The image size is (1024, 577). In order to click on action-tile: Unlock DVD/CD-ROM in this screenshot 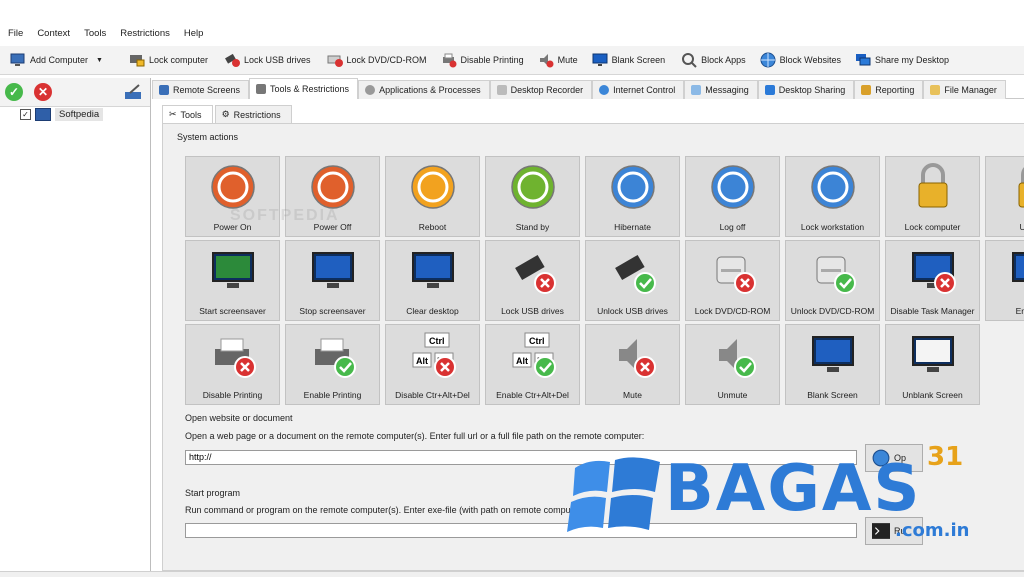, I will do `click(832, 280)`.